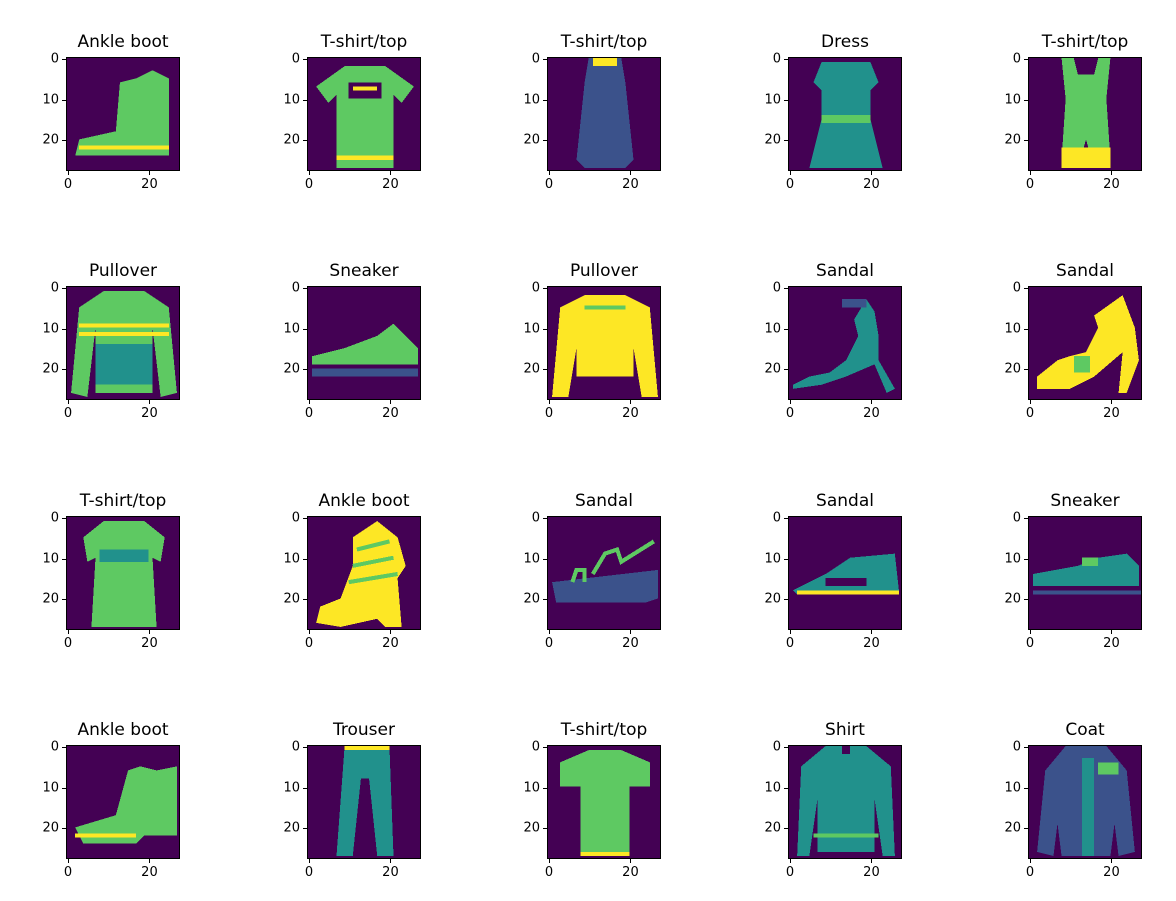 The image size is (1176, 901). What do you see at coordinates (364, 501) in the screenshot?
I see `subplot-title: Ankle boot` at bounding box center [364, 501].